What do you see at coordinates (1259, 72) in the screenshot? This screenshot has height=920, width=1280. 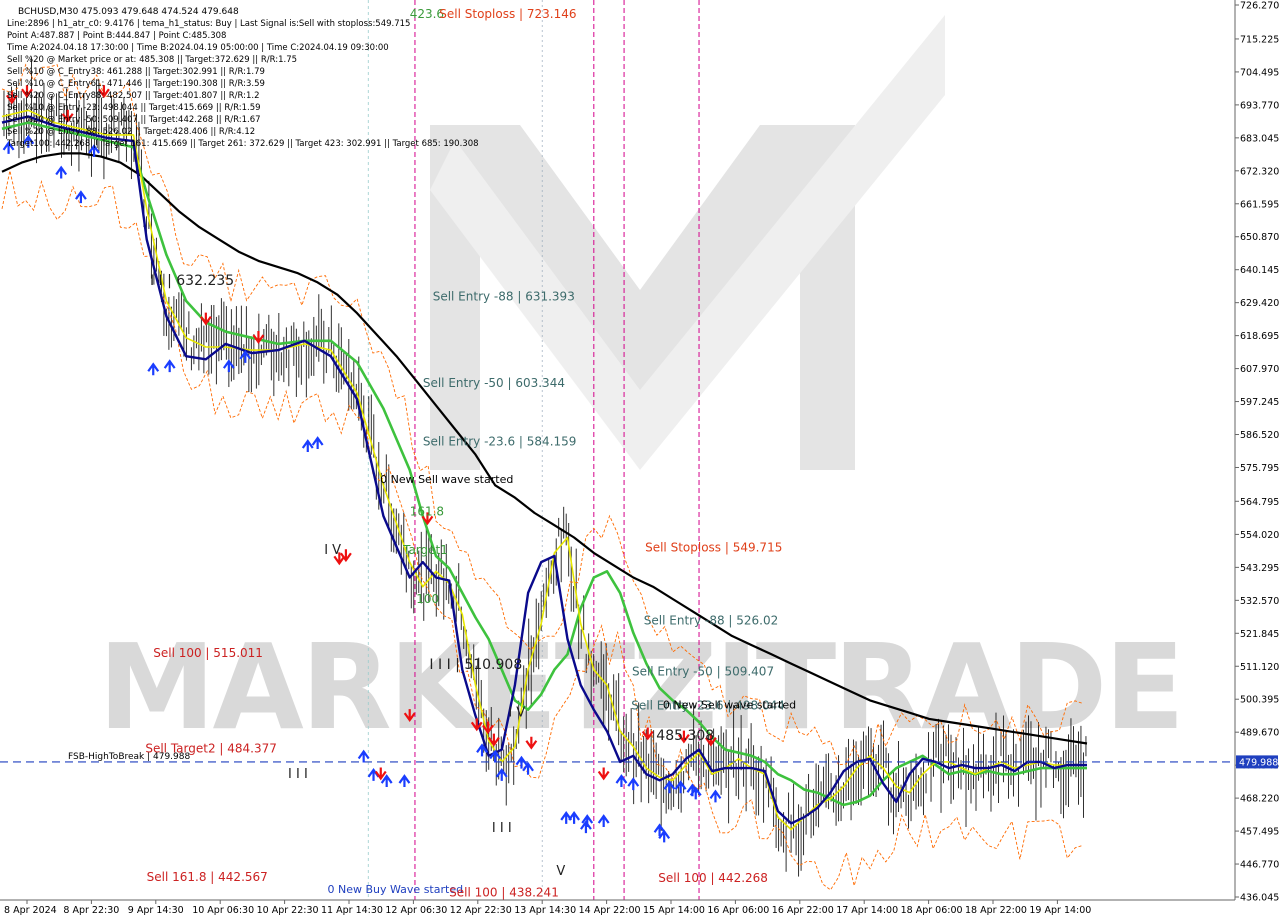 I see `y-tick-label: 704.495` at bounding box center [1259, 72].